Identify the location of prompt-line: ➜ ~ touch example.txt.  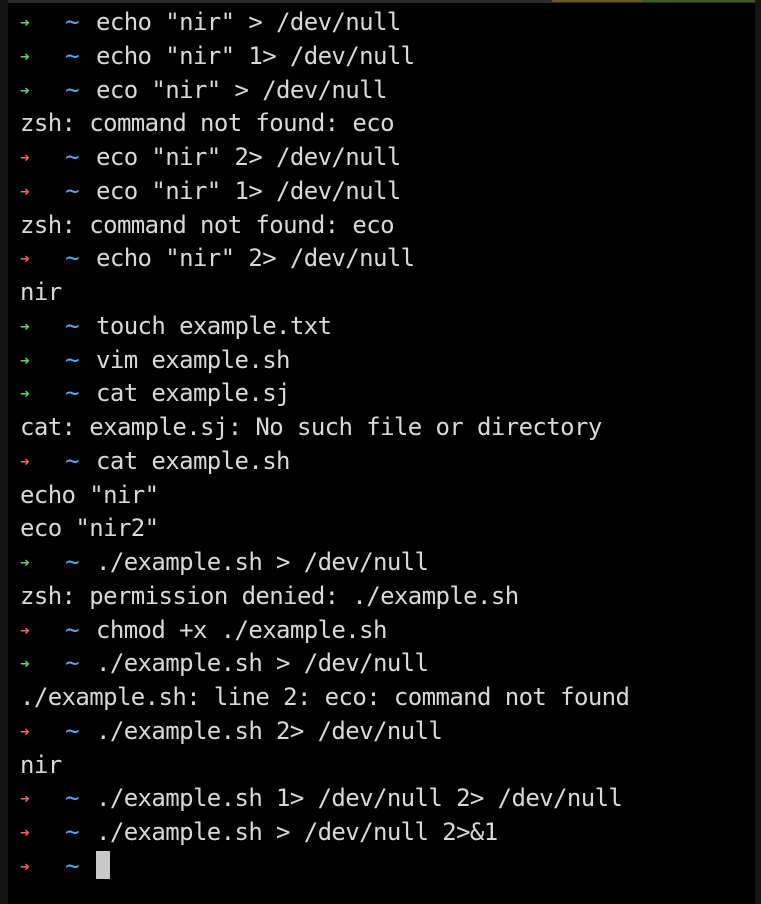
(387, 327).